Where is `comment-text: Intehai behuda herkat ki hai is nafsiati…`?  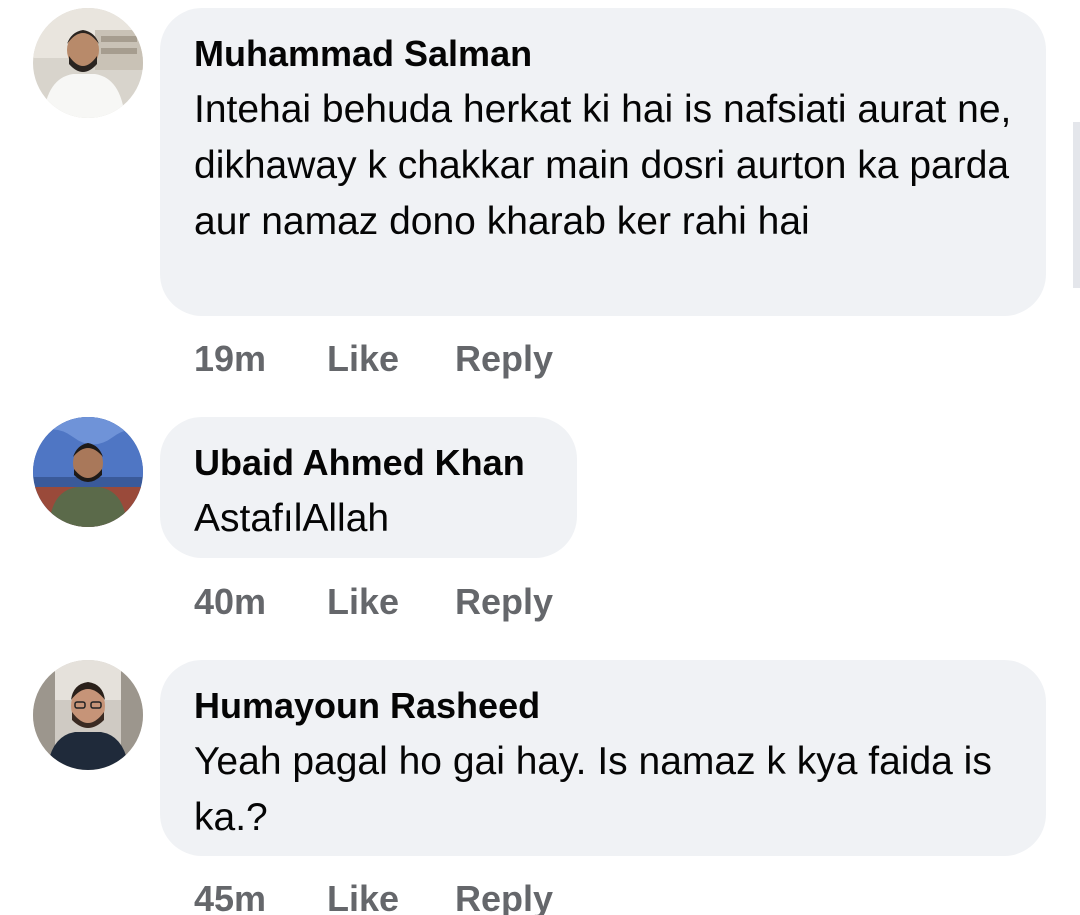
comment-text: Intehai behuda herkat ki hai is nafsiati… is located at coordinates (603, 165).